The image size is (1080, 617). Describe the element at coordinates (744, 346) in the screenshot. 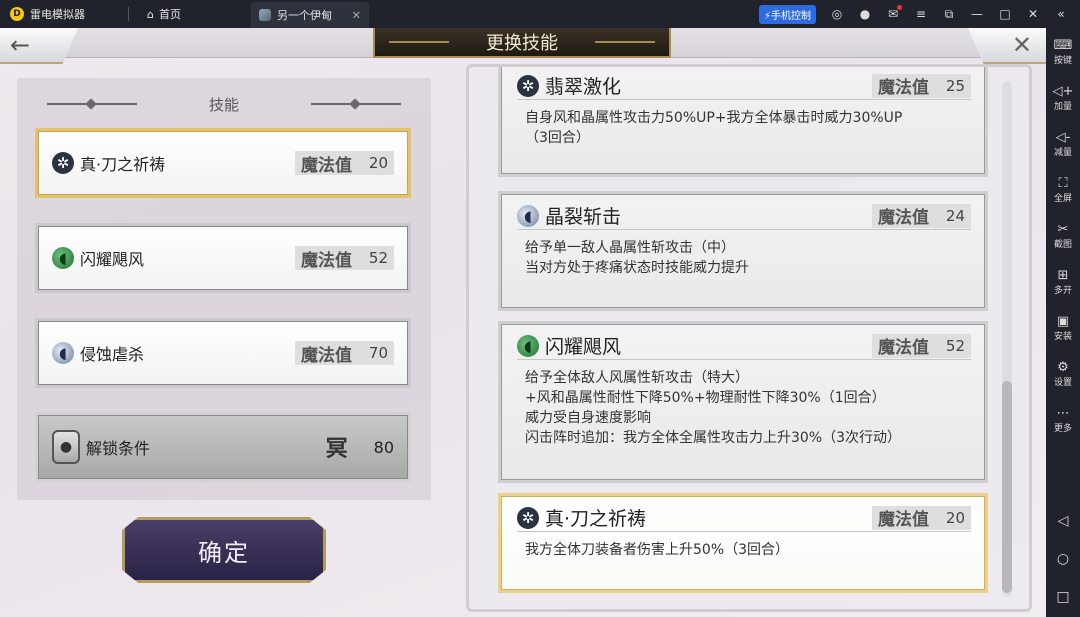

I see `skill-card-header: ◖ 闪耀飓风 魔法值 52` at that location.